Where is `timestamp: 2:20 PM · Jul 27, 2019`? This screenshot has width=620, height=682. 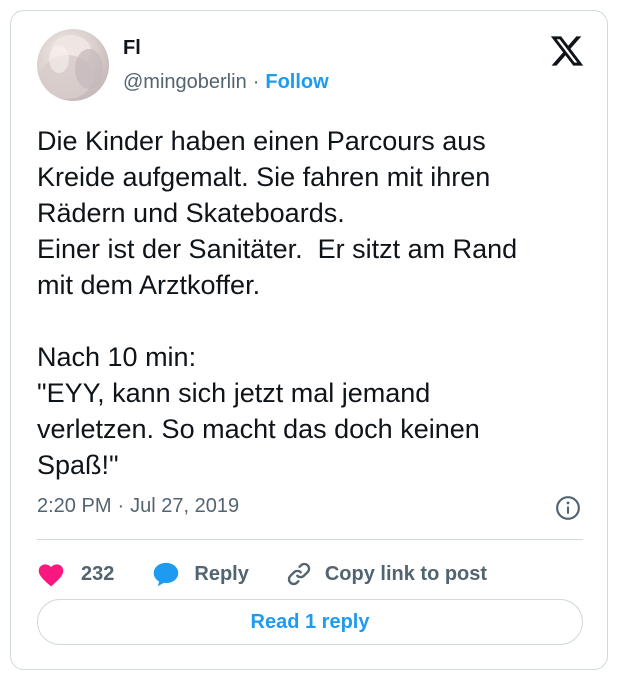
timestamp: 2:20 PM · Jul 27, 2019 is located at coordinates (138, 506).